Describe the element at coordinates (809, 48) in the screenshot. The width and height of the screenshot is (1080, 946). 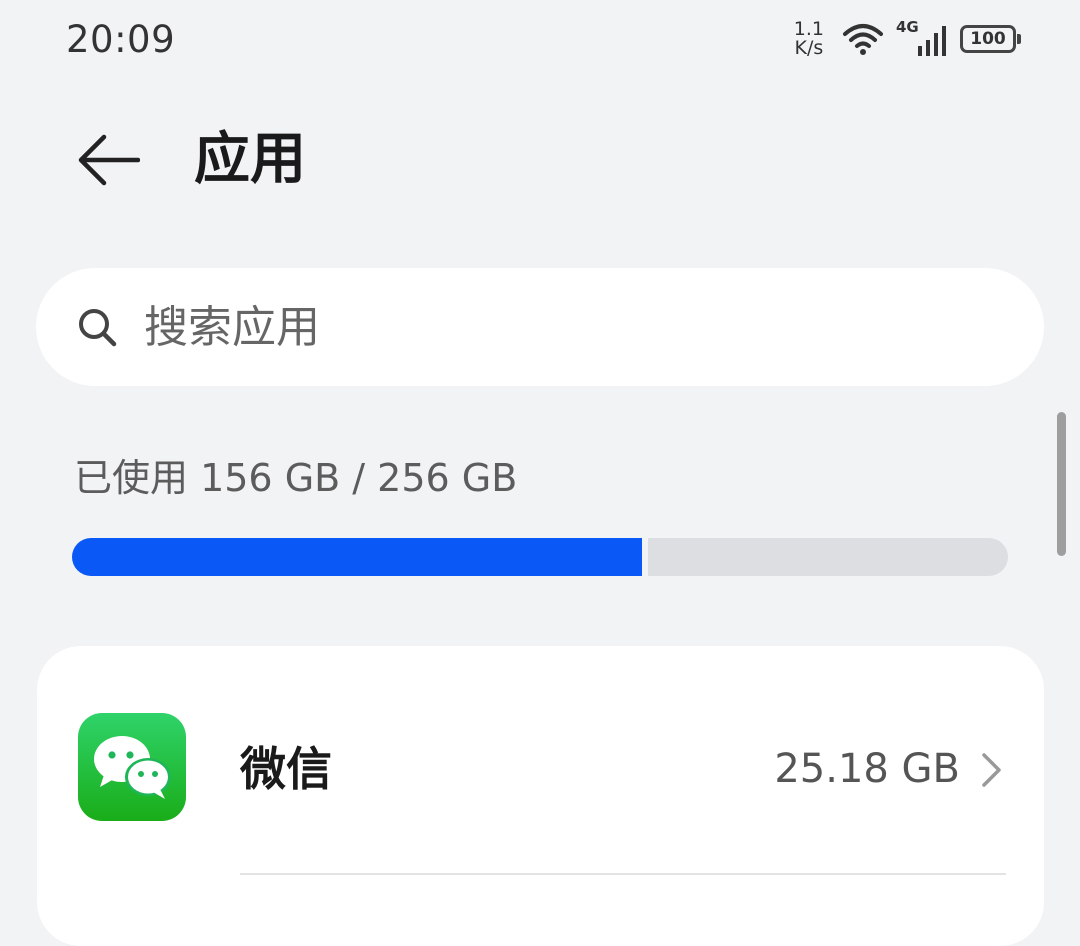
I see `network-speed-unit: K/s` at that location.